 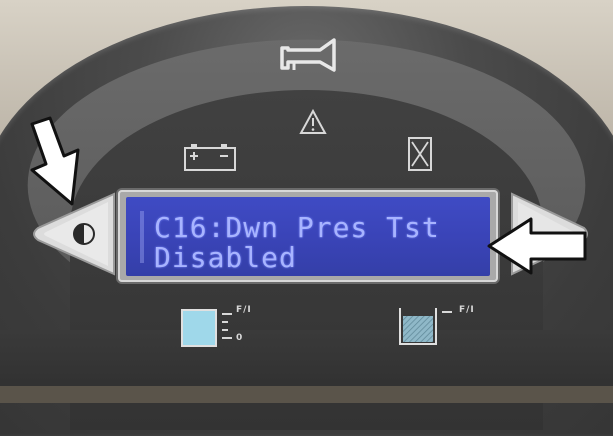 I want to click on water-level-gauge-icon, so click(x=206, y=328).